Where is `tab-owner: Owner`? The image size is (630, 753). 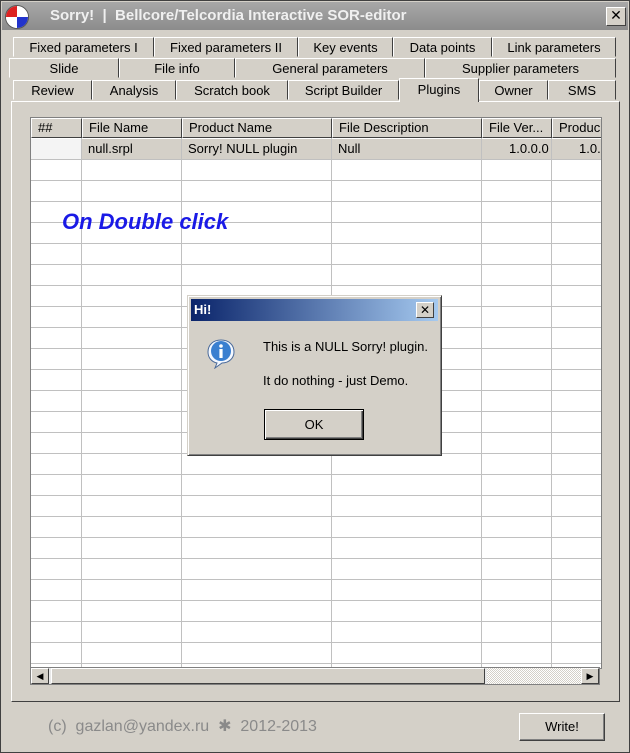
tab-owner: Owner is located at coordinates (513, 90).